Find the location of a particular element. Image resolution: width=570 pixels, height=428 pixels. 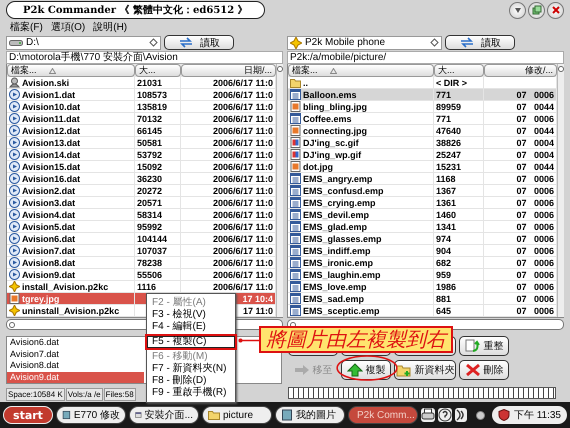

queue-item: Avision9.dat is located at coordinates (75, 377).